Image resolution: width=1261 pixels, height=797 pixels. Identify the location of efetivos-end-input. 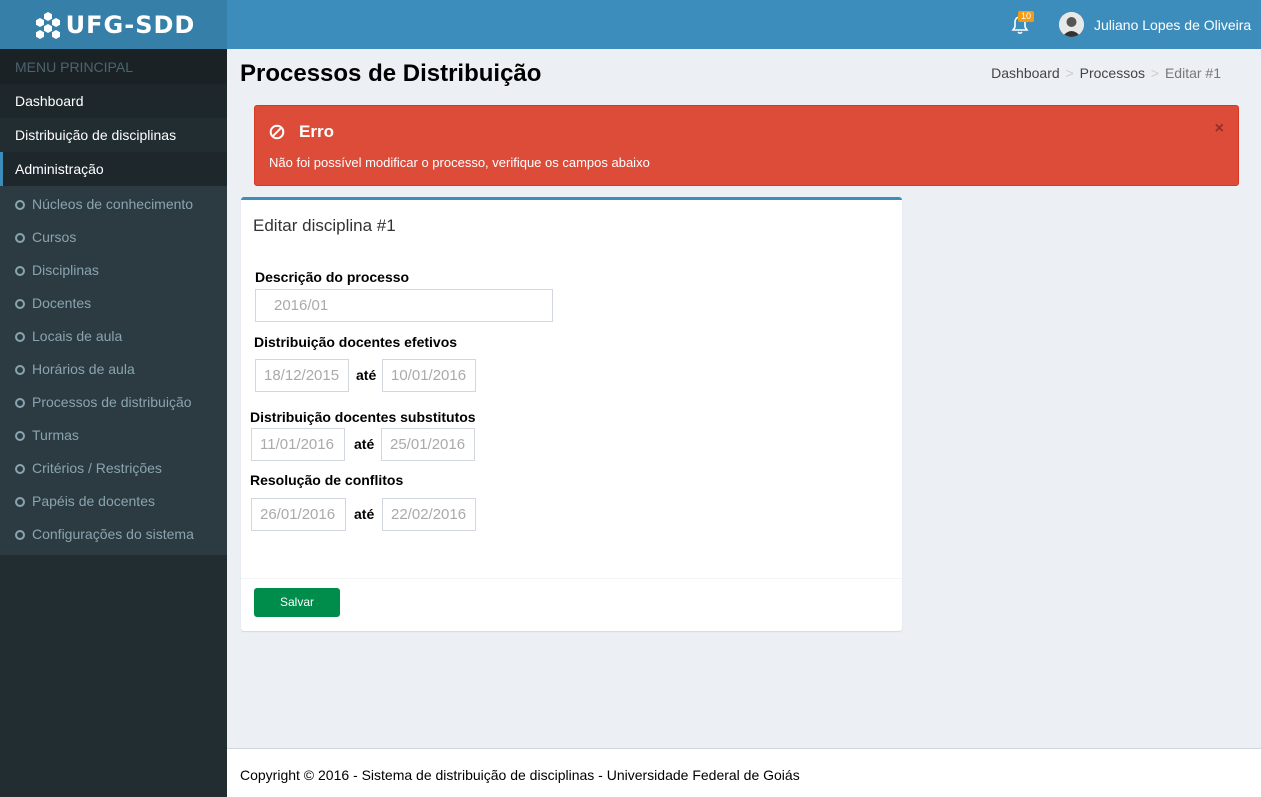
(429, 375).